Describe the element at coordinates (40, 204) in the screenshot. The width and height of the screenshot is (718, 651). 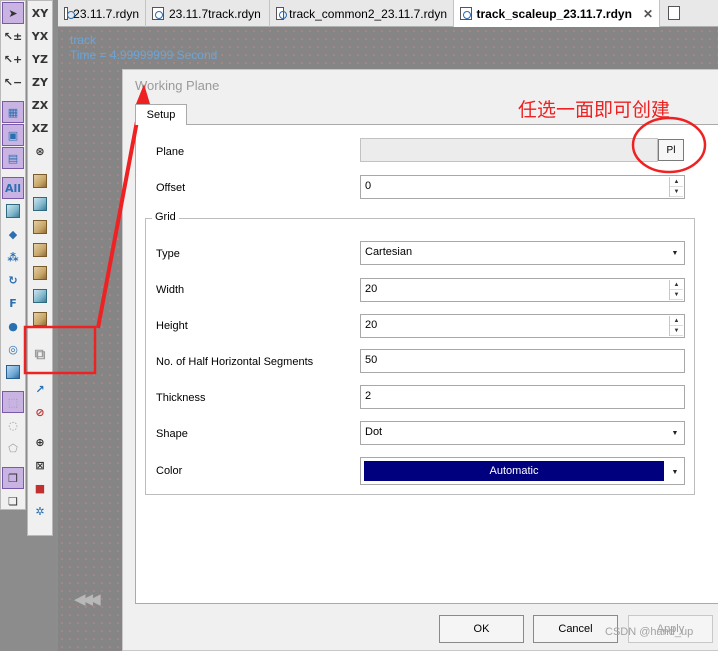
I see `cube-view-2-icon` at that location.